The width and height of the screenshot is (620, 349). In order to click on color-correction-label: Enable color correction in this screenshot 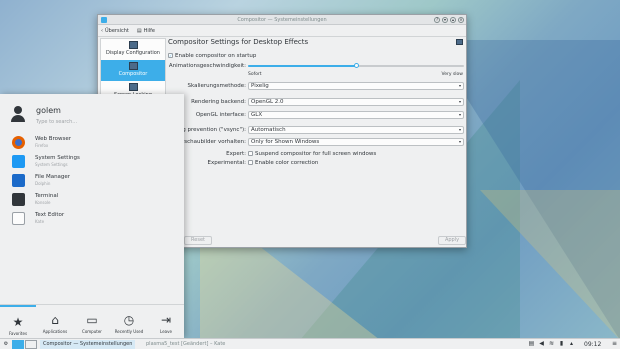, I will do `click(287, 163)`.